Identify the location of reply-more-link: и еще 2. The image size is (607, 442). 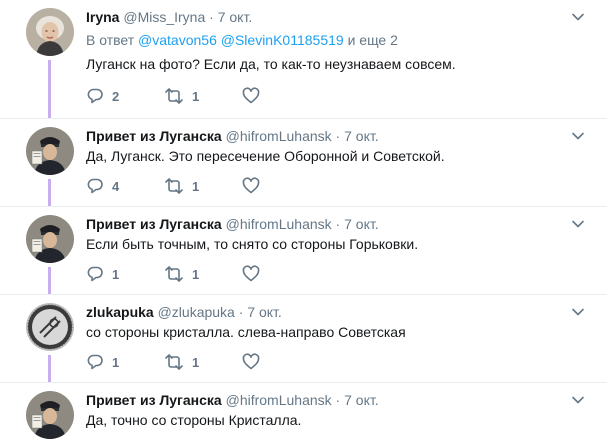
(373, 40).